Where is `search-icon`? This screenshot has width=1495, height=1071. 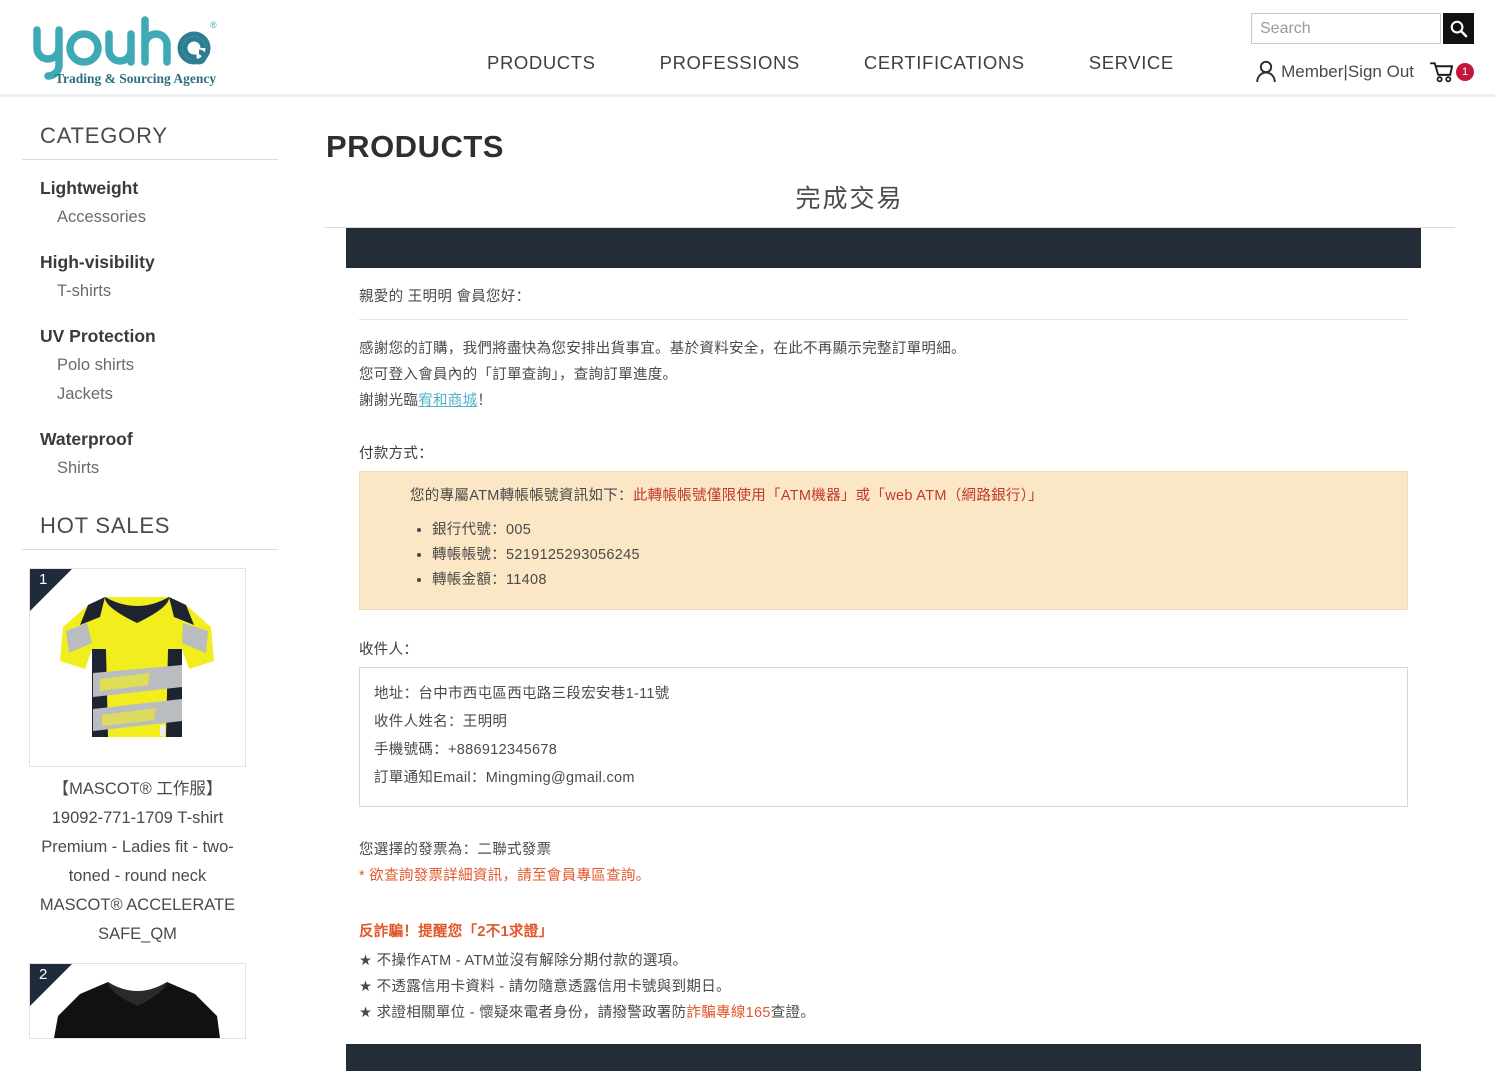
search-icon is located at coordinates (1459, 29).